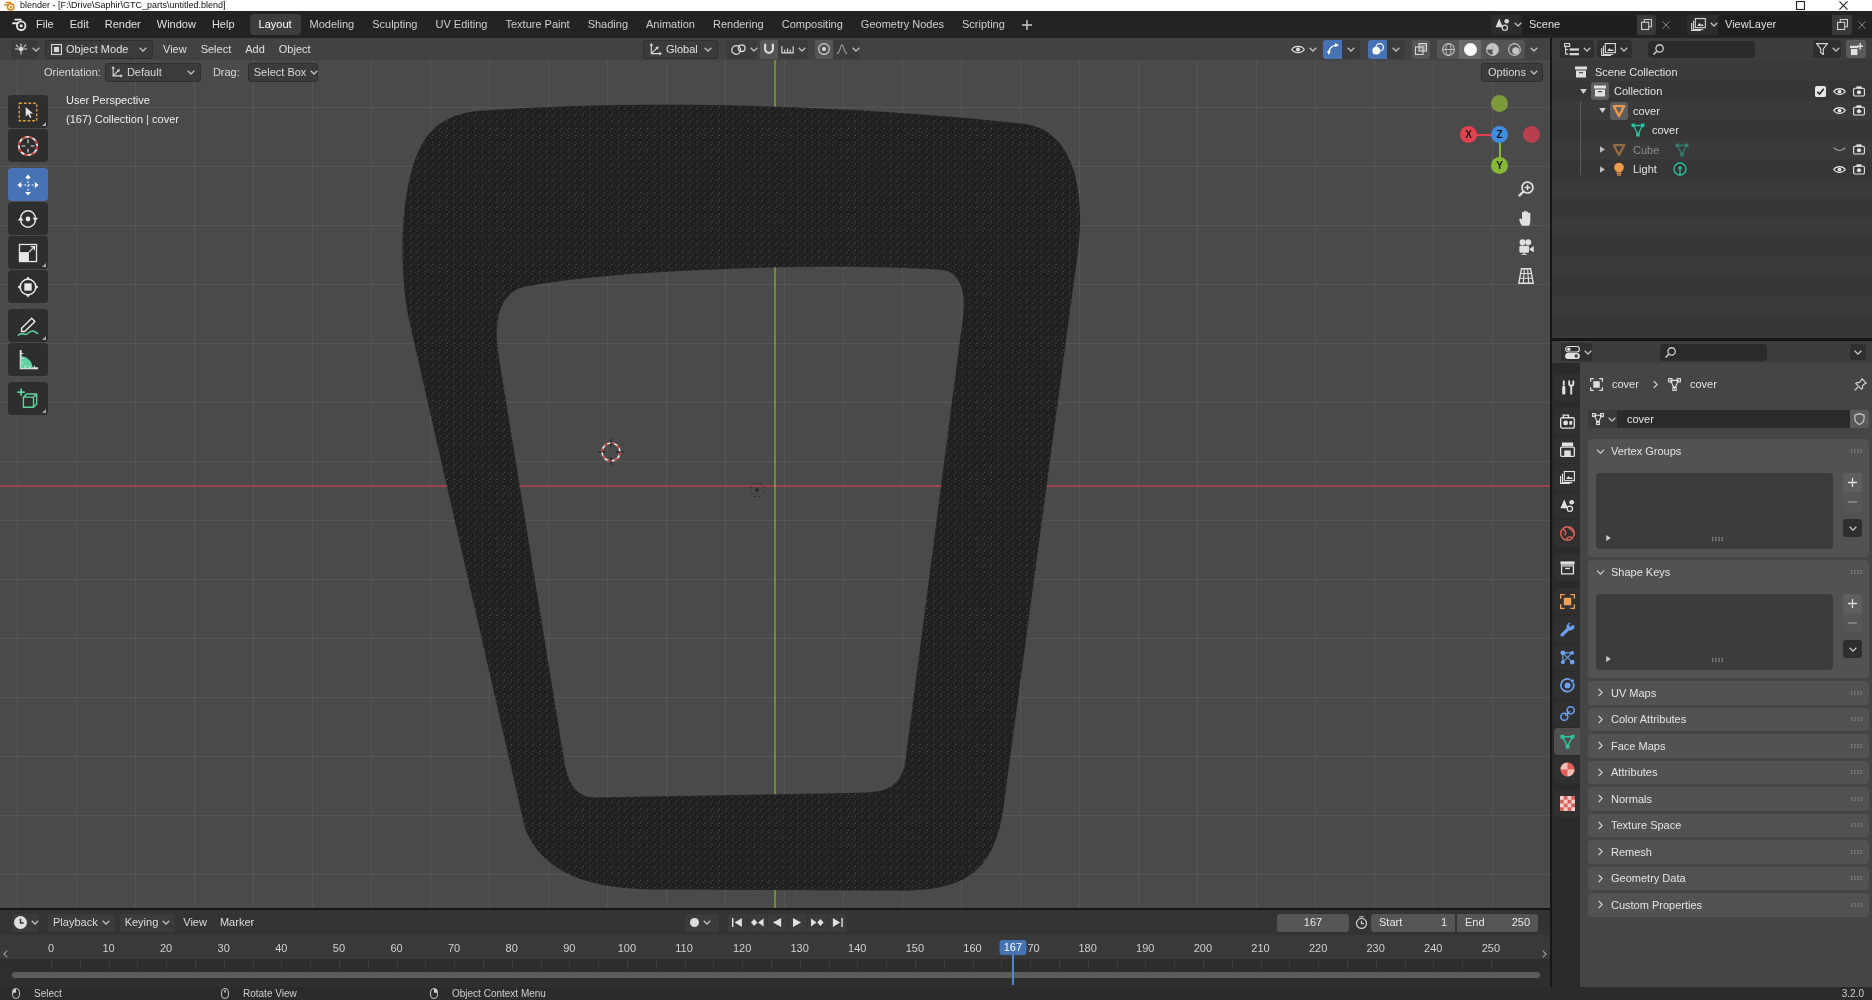 This screenshot has width=1872, height=1000. Describe the element at coordinates (1842, 24) in the screenshot. I see `new-view-layer-button` at that location.